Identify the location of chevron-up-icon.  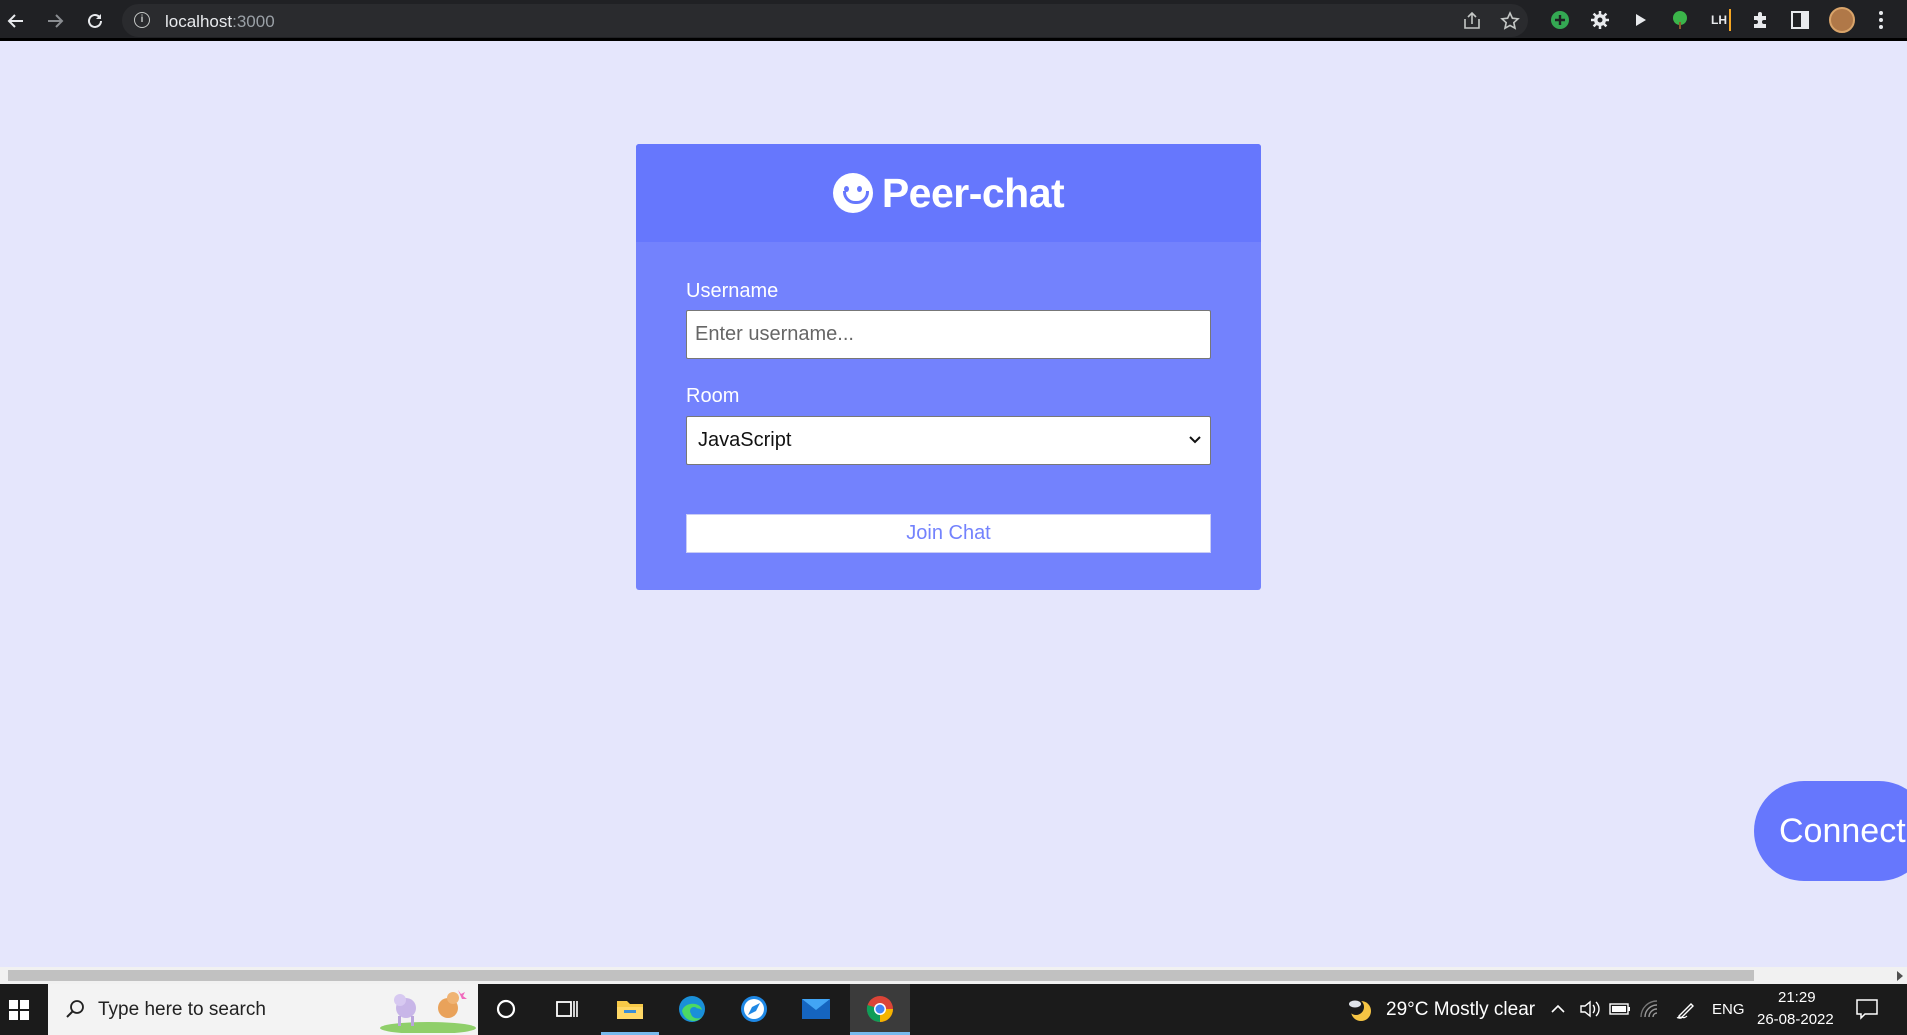
(1558, 1009).